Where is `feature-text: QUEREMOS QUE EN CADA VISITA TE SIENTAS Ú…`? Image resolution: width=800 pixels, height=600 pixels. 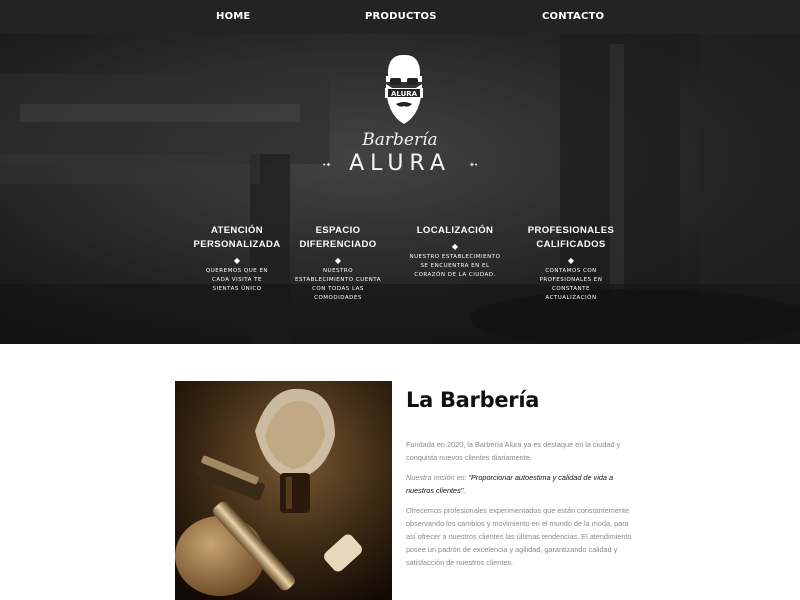
feature-text: QUEREMOS QUE EN CADA VISITA TE SIENTAS Ú… is located at coordinates (237, 280).